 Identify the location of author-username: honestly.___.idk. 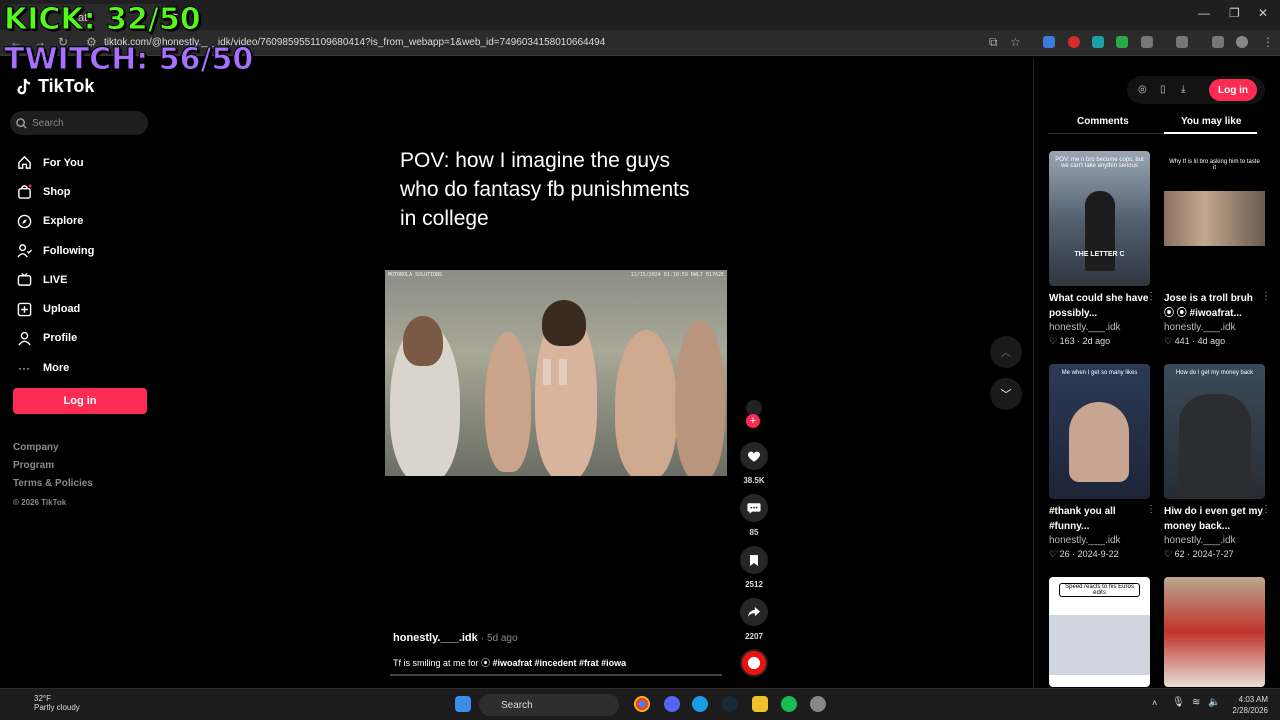
(435, 638).